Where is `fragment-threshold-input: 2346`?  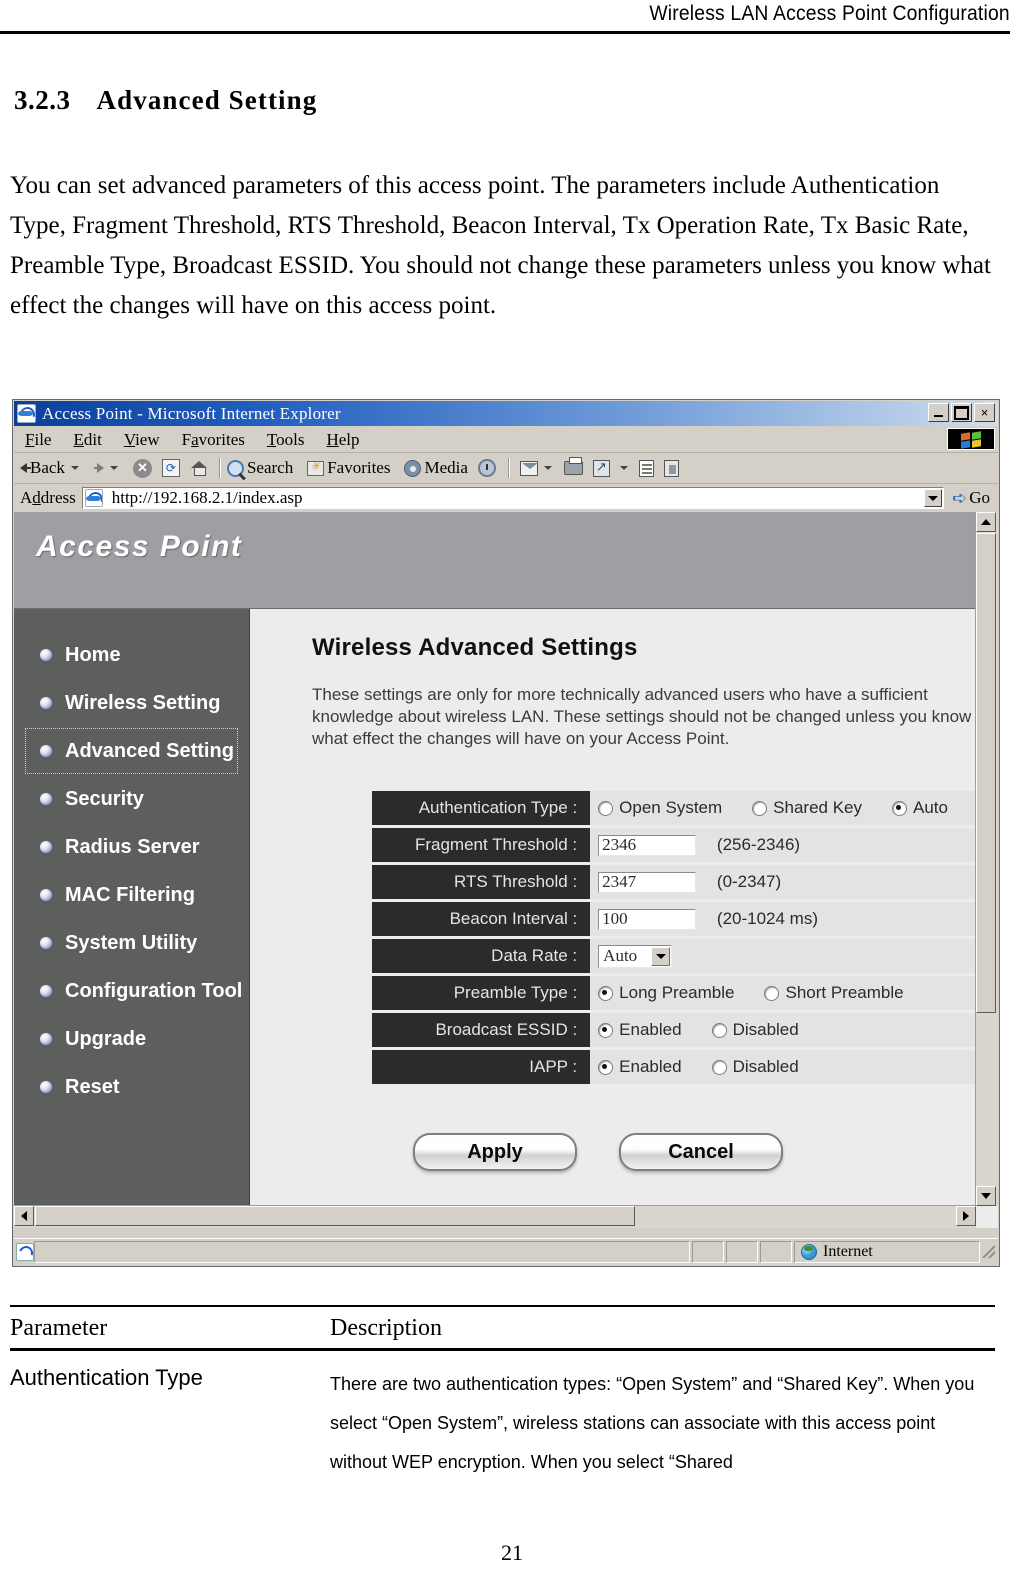
fragment-threshold-input: 2346 is located at coordinates (647, 845).